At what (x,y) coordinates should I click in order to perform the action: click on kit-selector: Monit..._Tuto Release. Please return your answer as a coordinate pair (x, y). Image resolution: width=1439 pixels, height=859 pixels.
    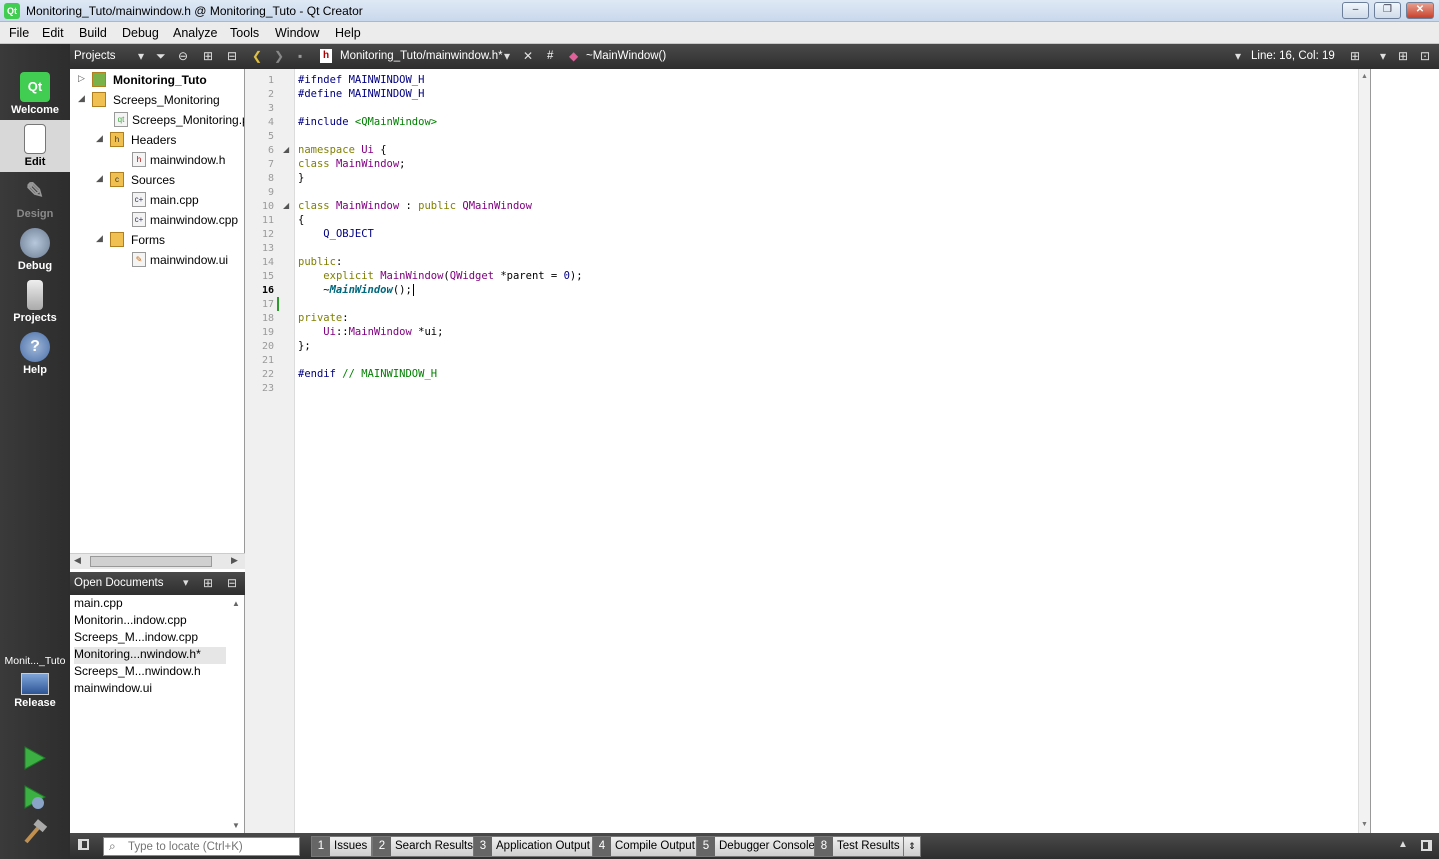
    Looking at the image, I should click on (35, 687).